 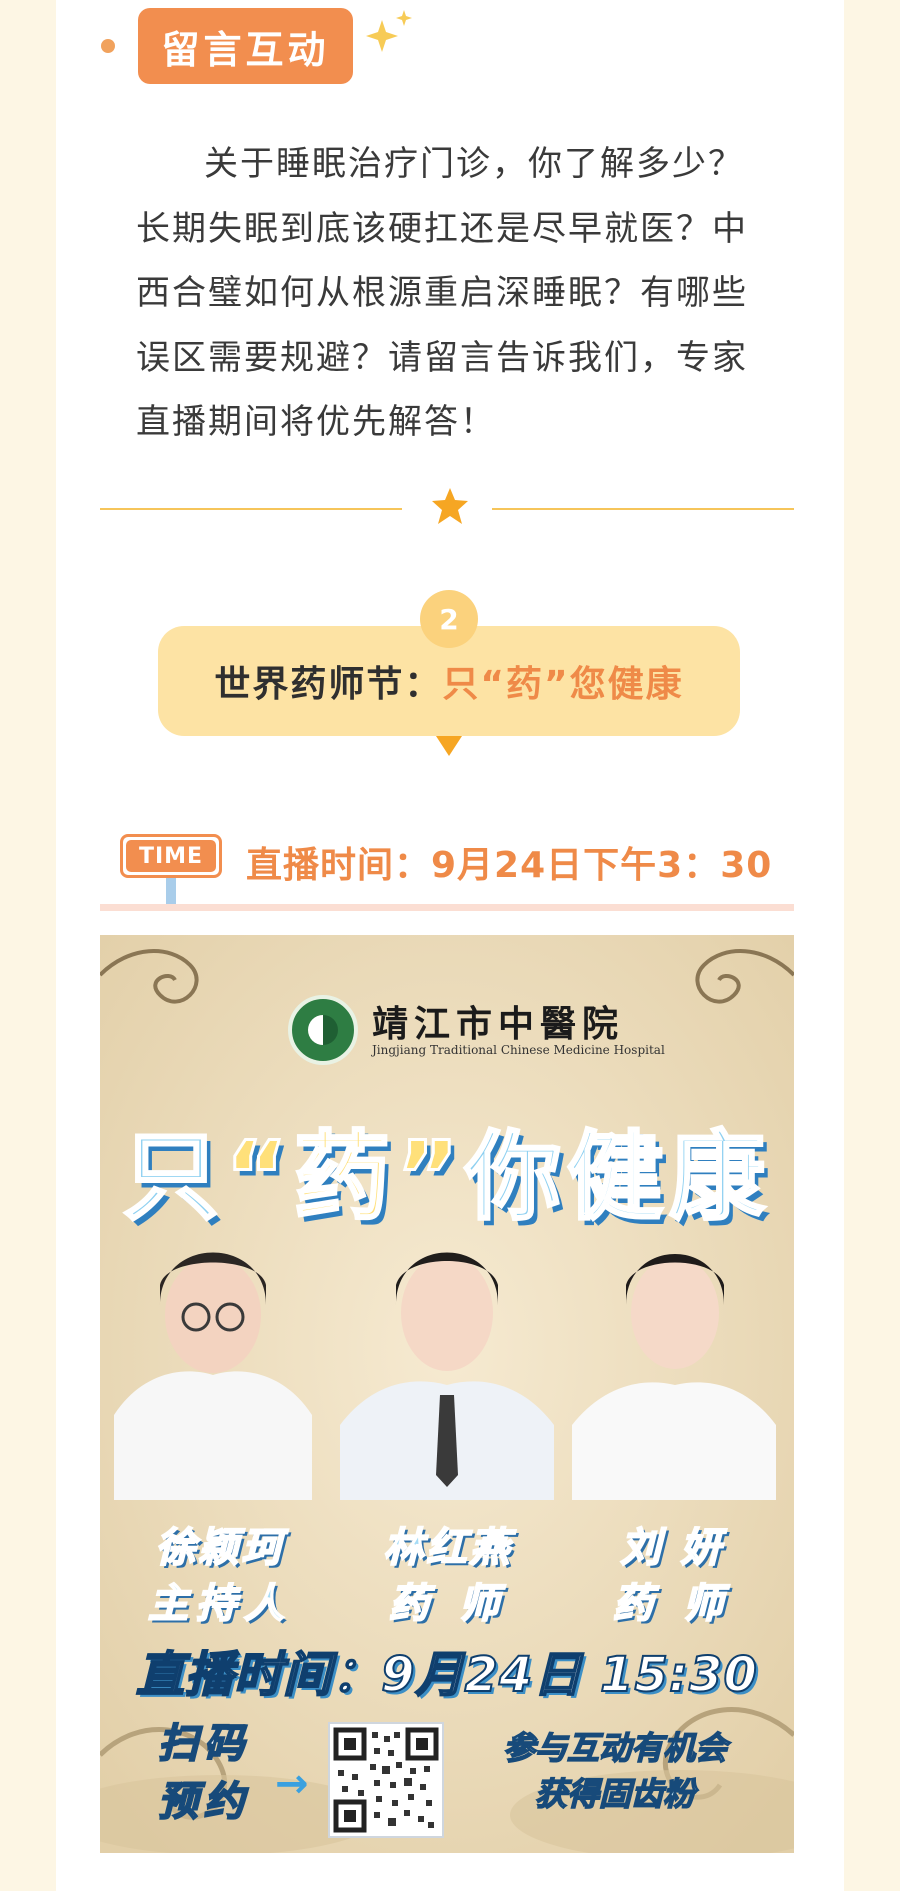 What do you see at coordinates (643, 509) in the screenshot?
I see `divider-right` at bounding box center [643, 509].